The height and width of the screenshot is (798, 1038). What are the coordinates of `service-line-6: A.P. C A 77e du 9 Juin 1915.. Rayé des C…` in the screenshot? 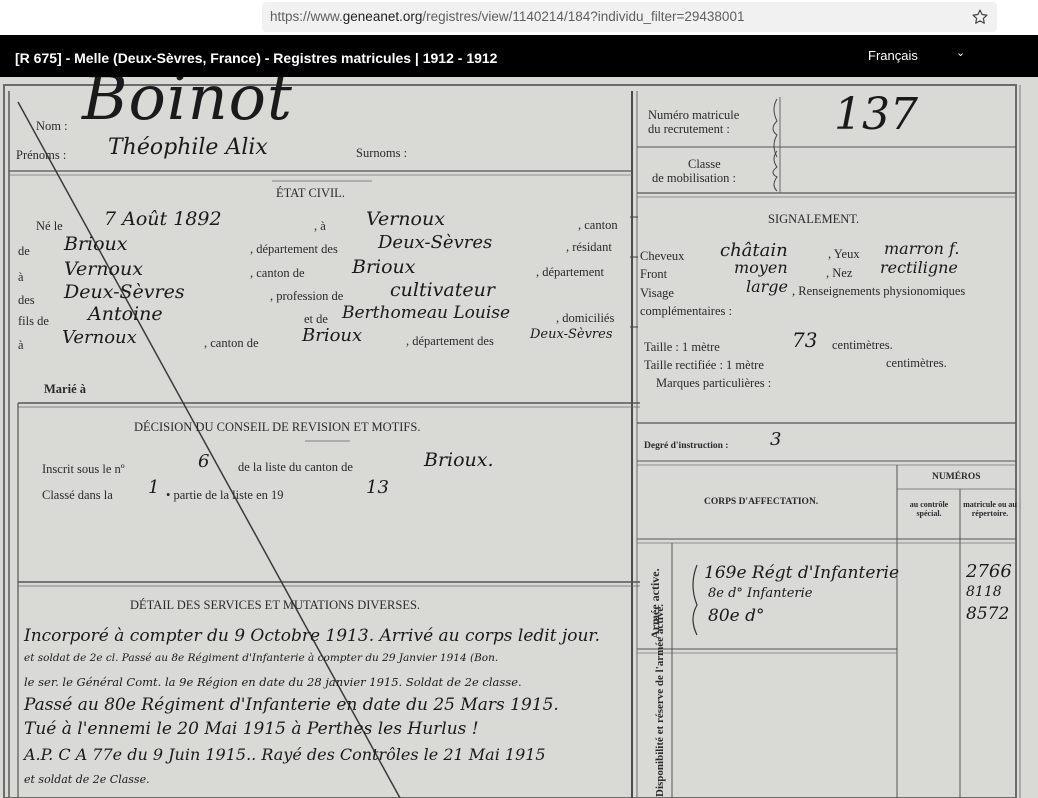 It's located at (285, 754).